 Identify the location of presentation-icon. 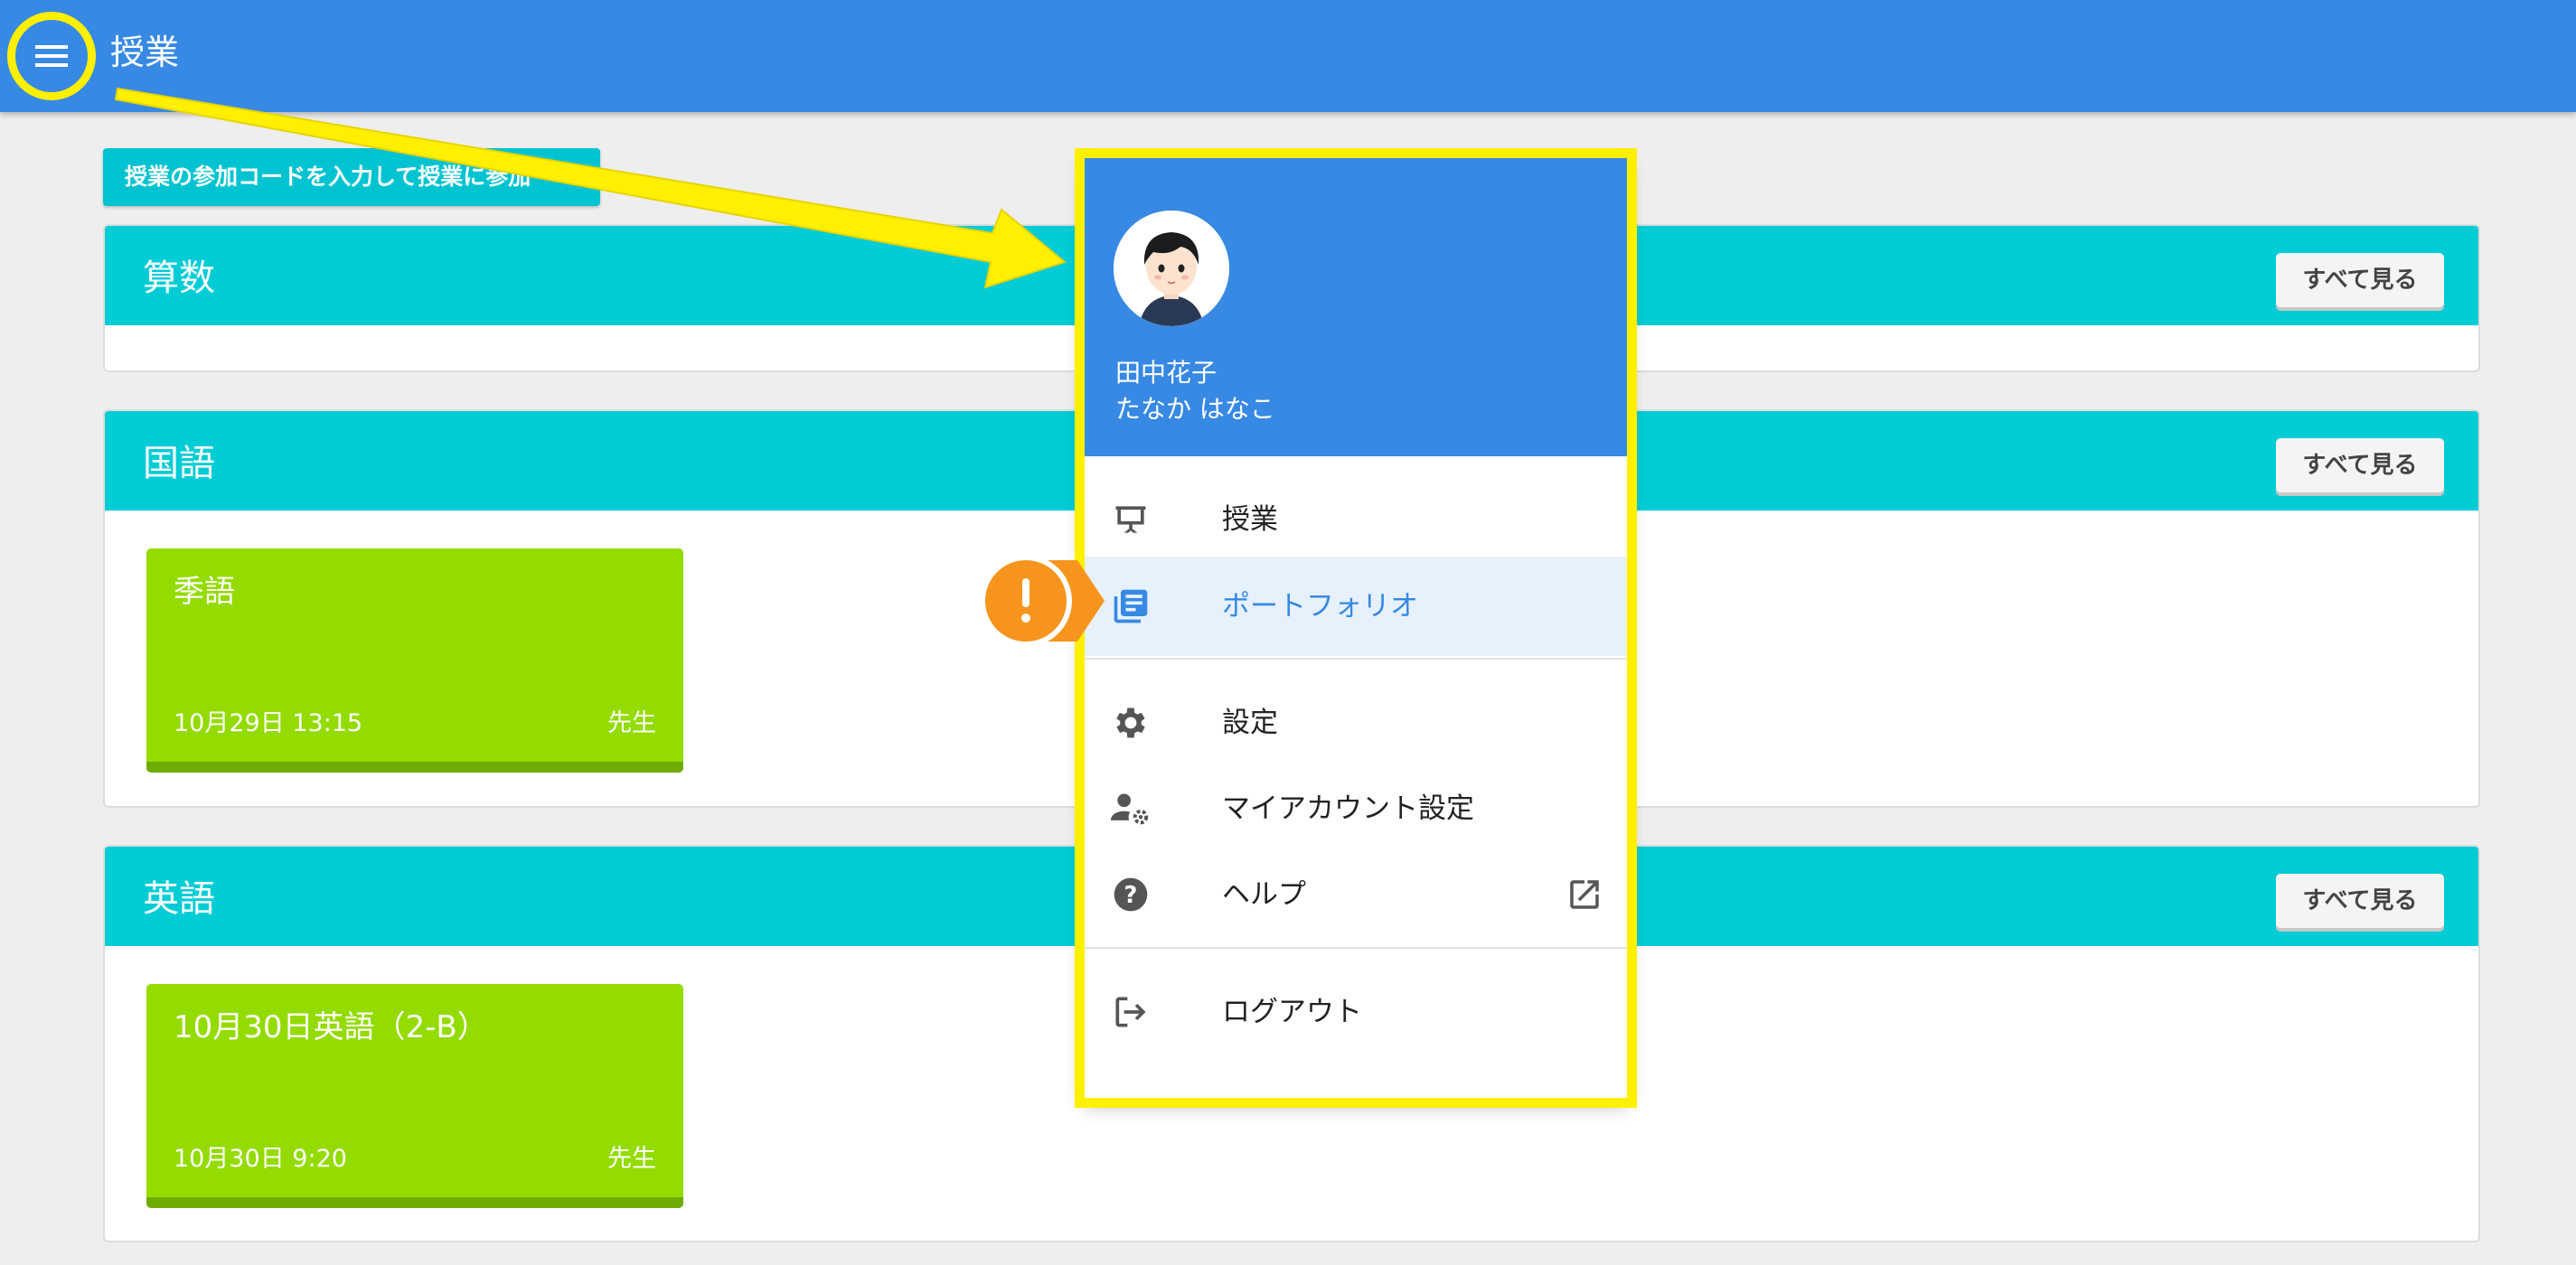
(1130, 519).